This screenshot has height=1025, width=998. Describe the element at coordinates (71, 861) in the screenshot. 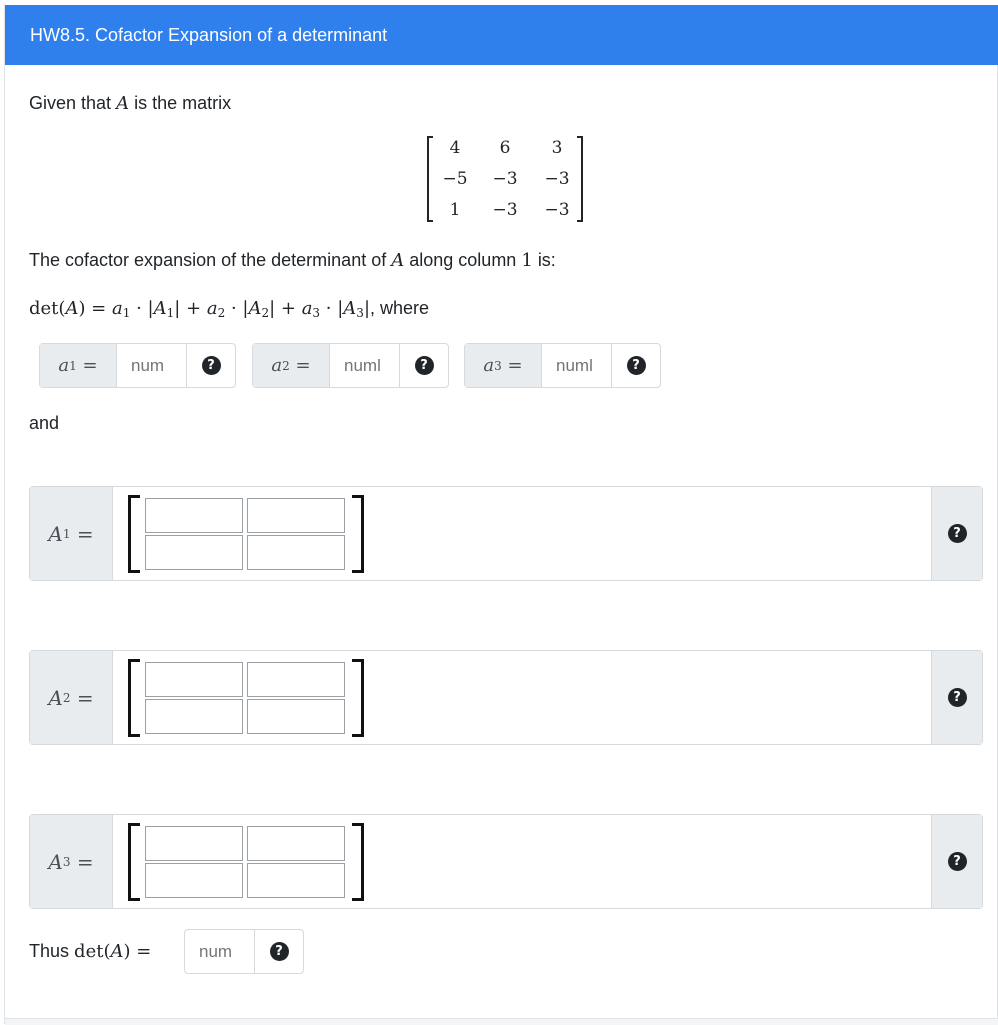

I see `A3-label: A3 =` at that location.